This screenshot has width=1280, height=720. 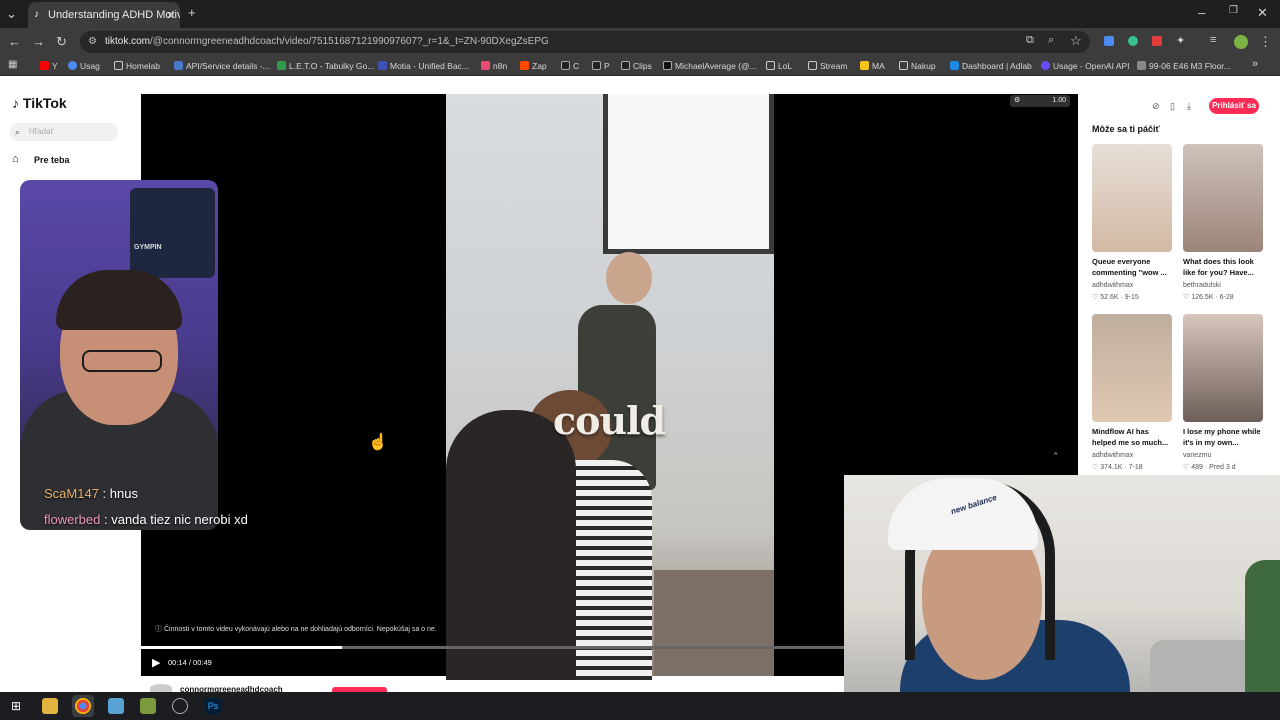 What do you see at coordinates (11, 14) in the screenshot?
I see `tab-search-icon: ⌄` at bounding box center [11, 14].